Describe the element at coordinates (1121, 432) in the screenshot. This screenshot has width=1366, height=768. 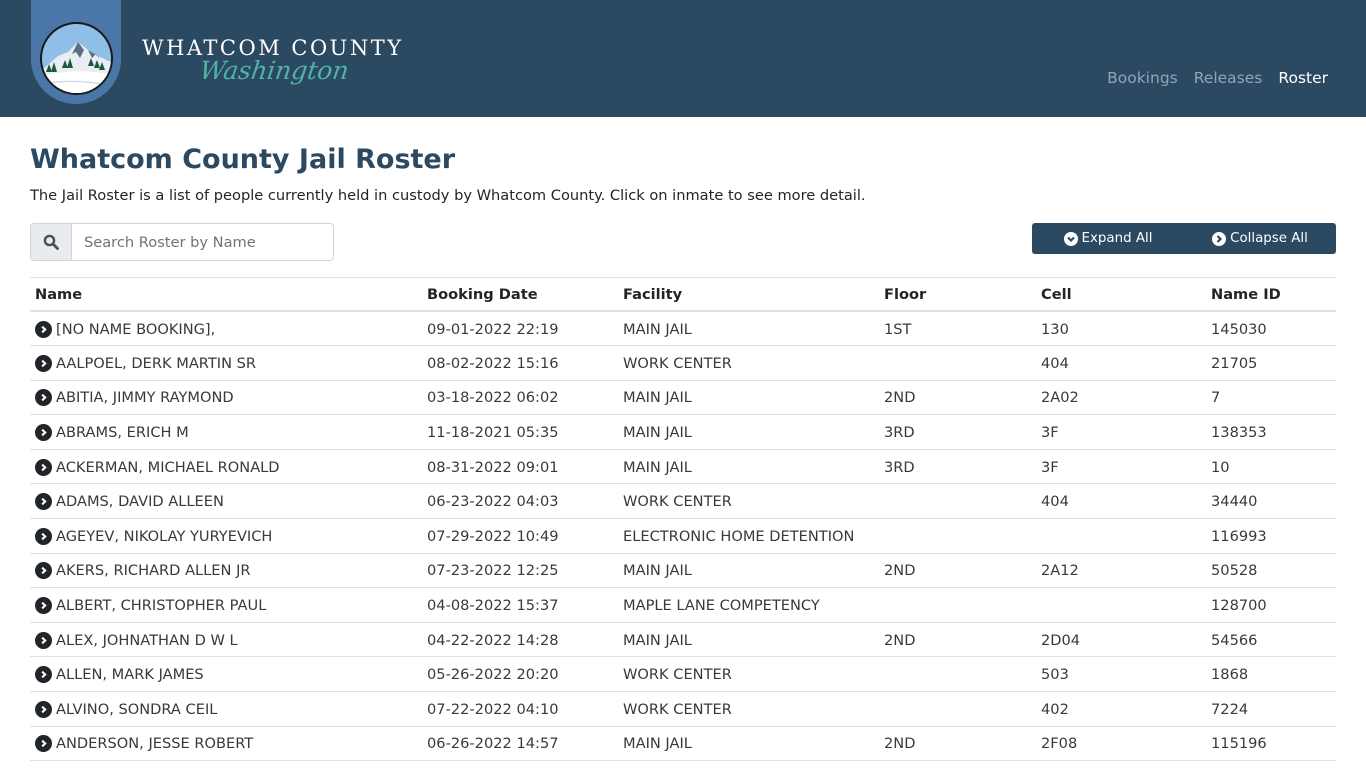
I see `cell-cell: 3F` at that location.